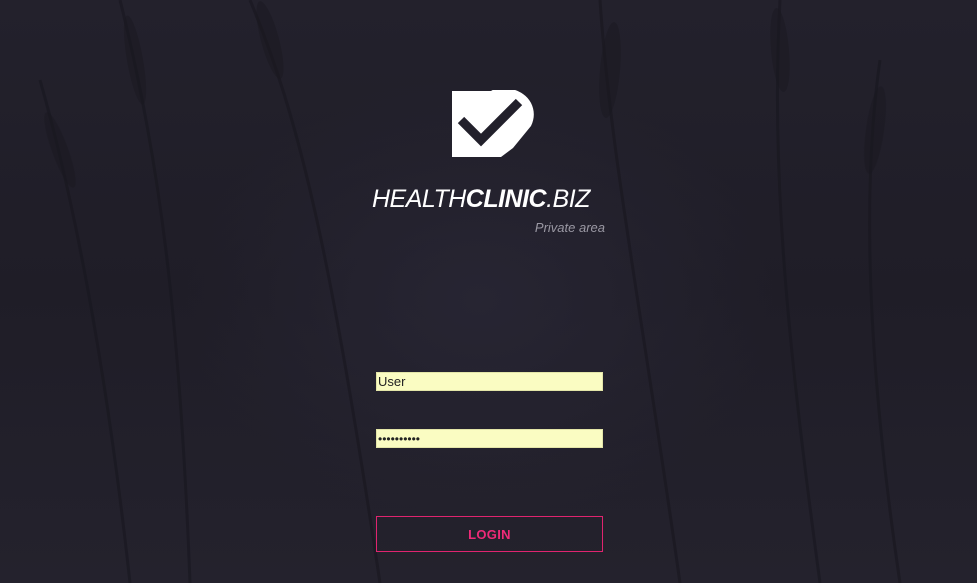  What do you see at coordinates (568, 199) in the screenshot?
I see `brand-name-suffix: .BIZ` at bounding box center [568, 199].